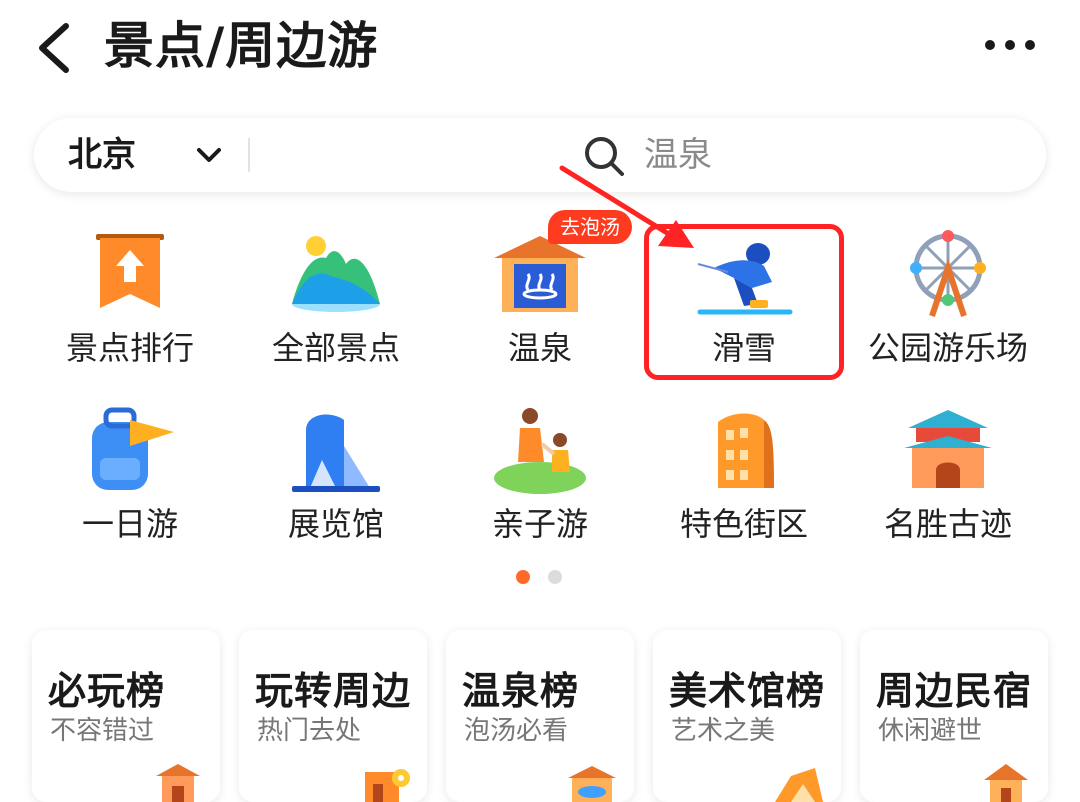  I want to click on category-day-trip: 一日游, so click(130, 467).